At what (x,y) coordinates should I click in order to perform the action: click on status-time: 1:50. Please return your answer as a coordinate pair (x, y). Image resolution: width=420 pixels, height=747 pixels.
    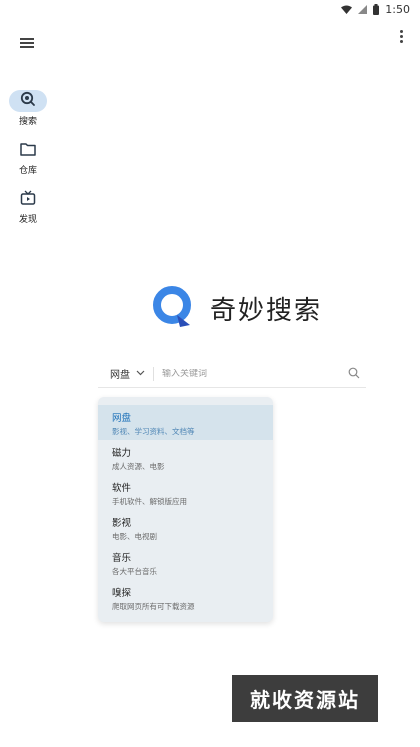
    Looking at the image, I should click on (397, 9).